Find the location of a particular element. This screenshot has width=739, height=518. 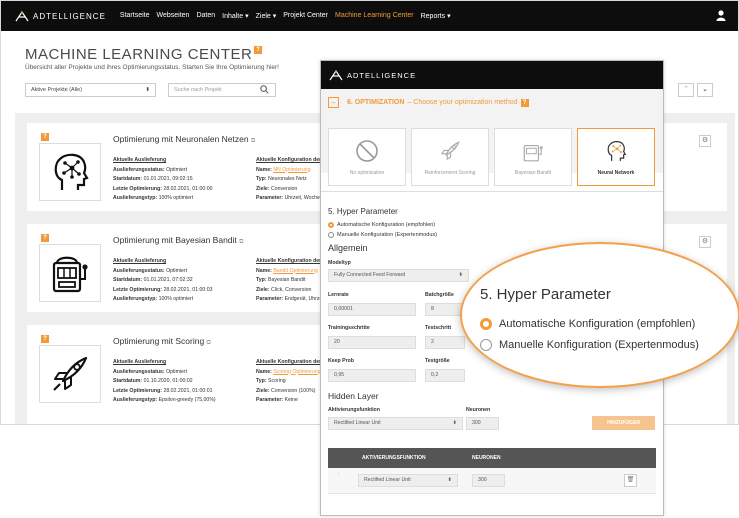

info-value: Keine is located at coordinates (291, 400).